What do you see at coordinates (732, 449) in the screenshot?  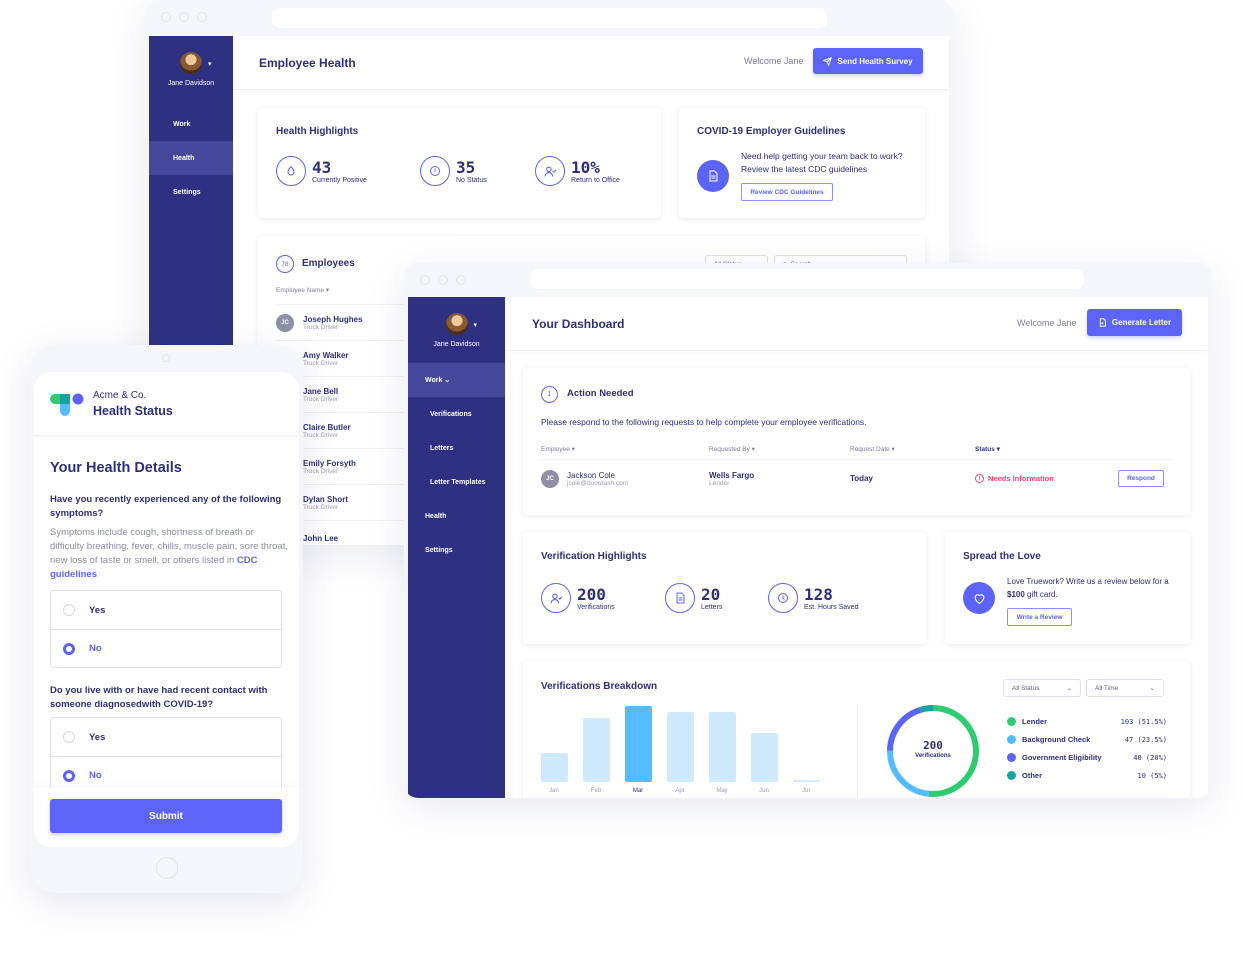 I see `column-requested-by: Requested By ▾` at bounding box center [732, 449].